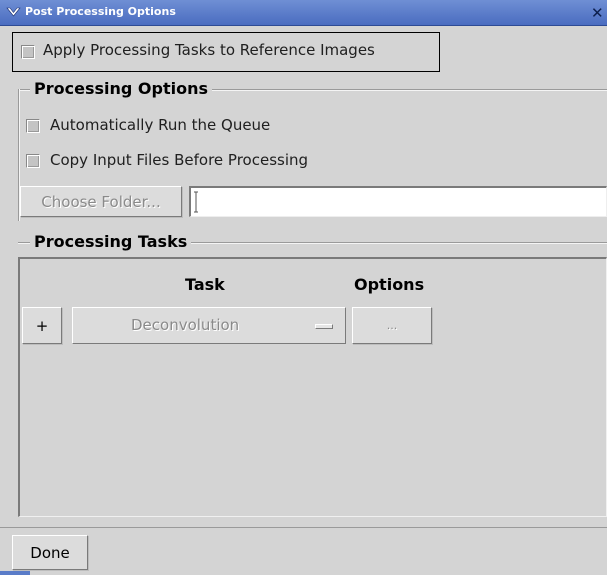 Image resolution: width=607 pixels, height=575 pixels. Describe the element at coordinates (28, 52) in the screenshot. I see `apply-reference-checkbox` at that location.